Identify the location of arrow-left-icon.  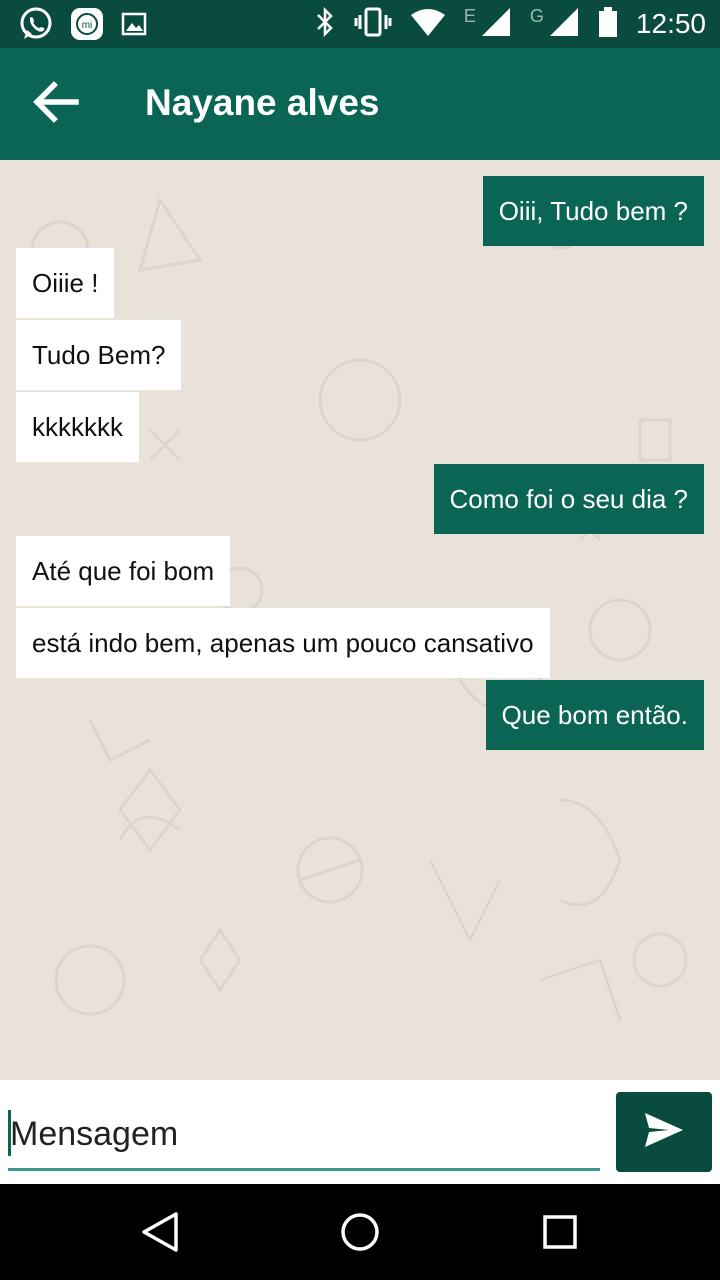
(56, 104).